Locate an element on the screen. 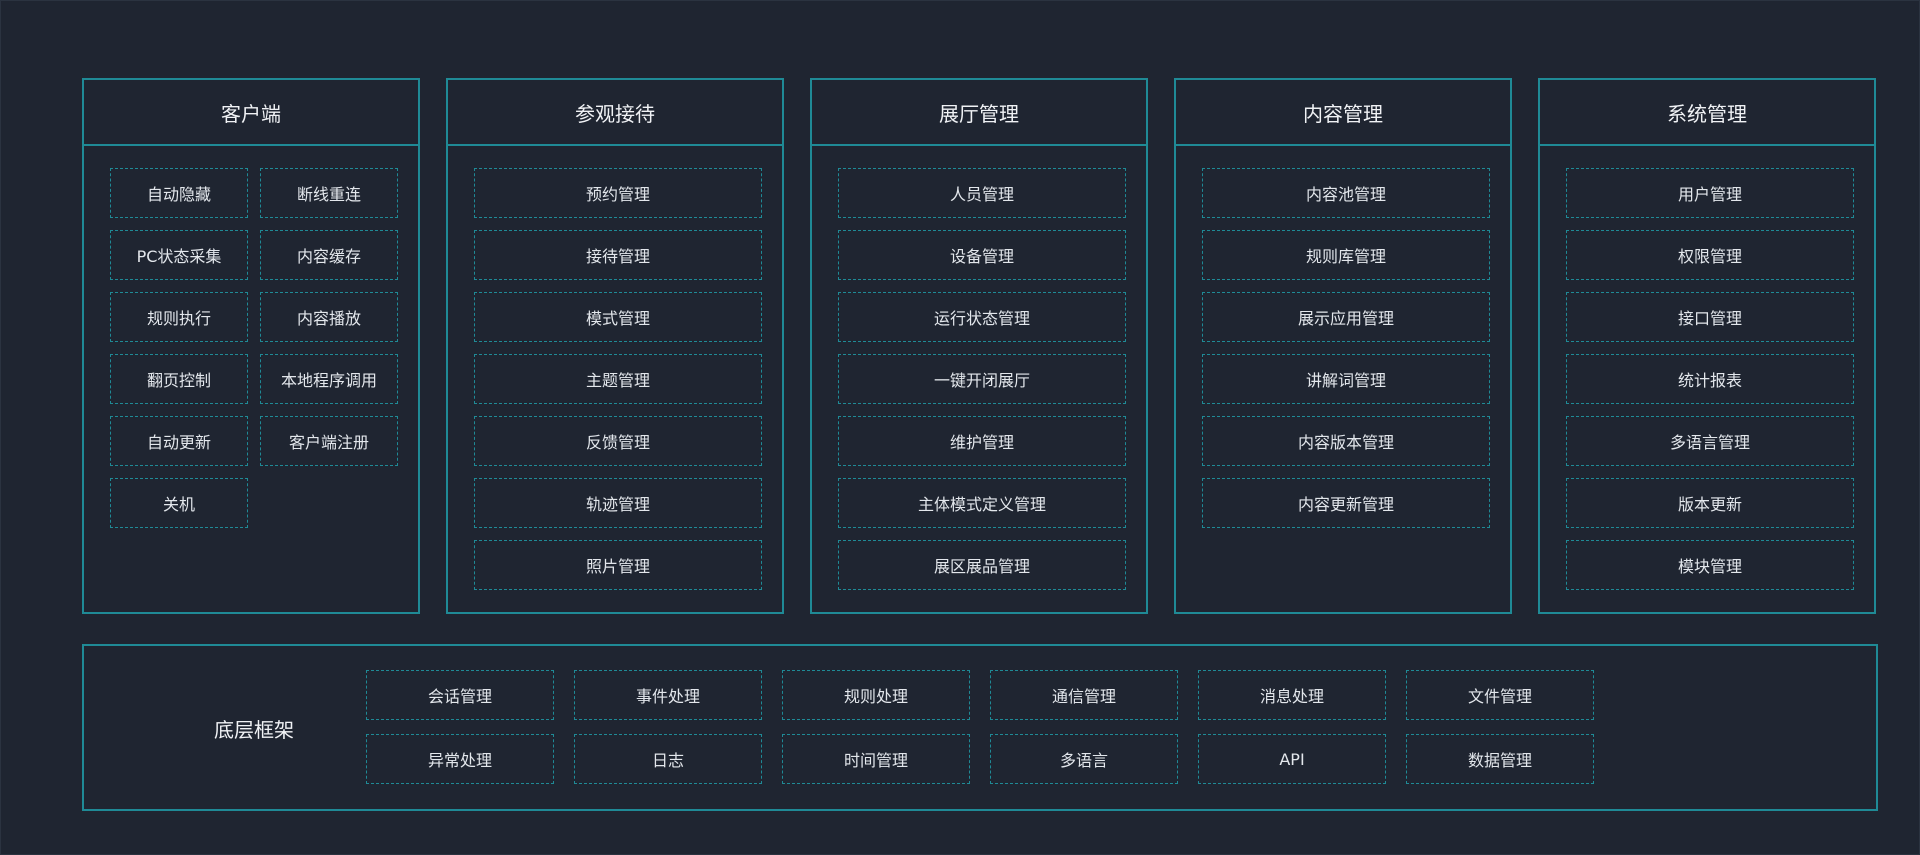 Image resolution: width=1920 pixels, height=855 pixels. module-box: 消息处理 is located at coordinates (1292, 695).